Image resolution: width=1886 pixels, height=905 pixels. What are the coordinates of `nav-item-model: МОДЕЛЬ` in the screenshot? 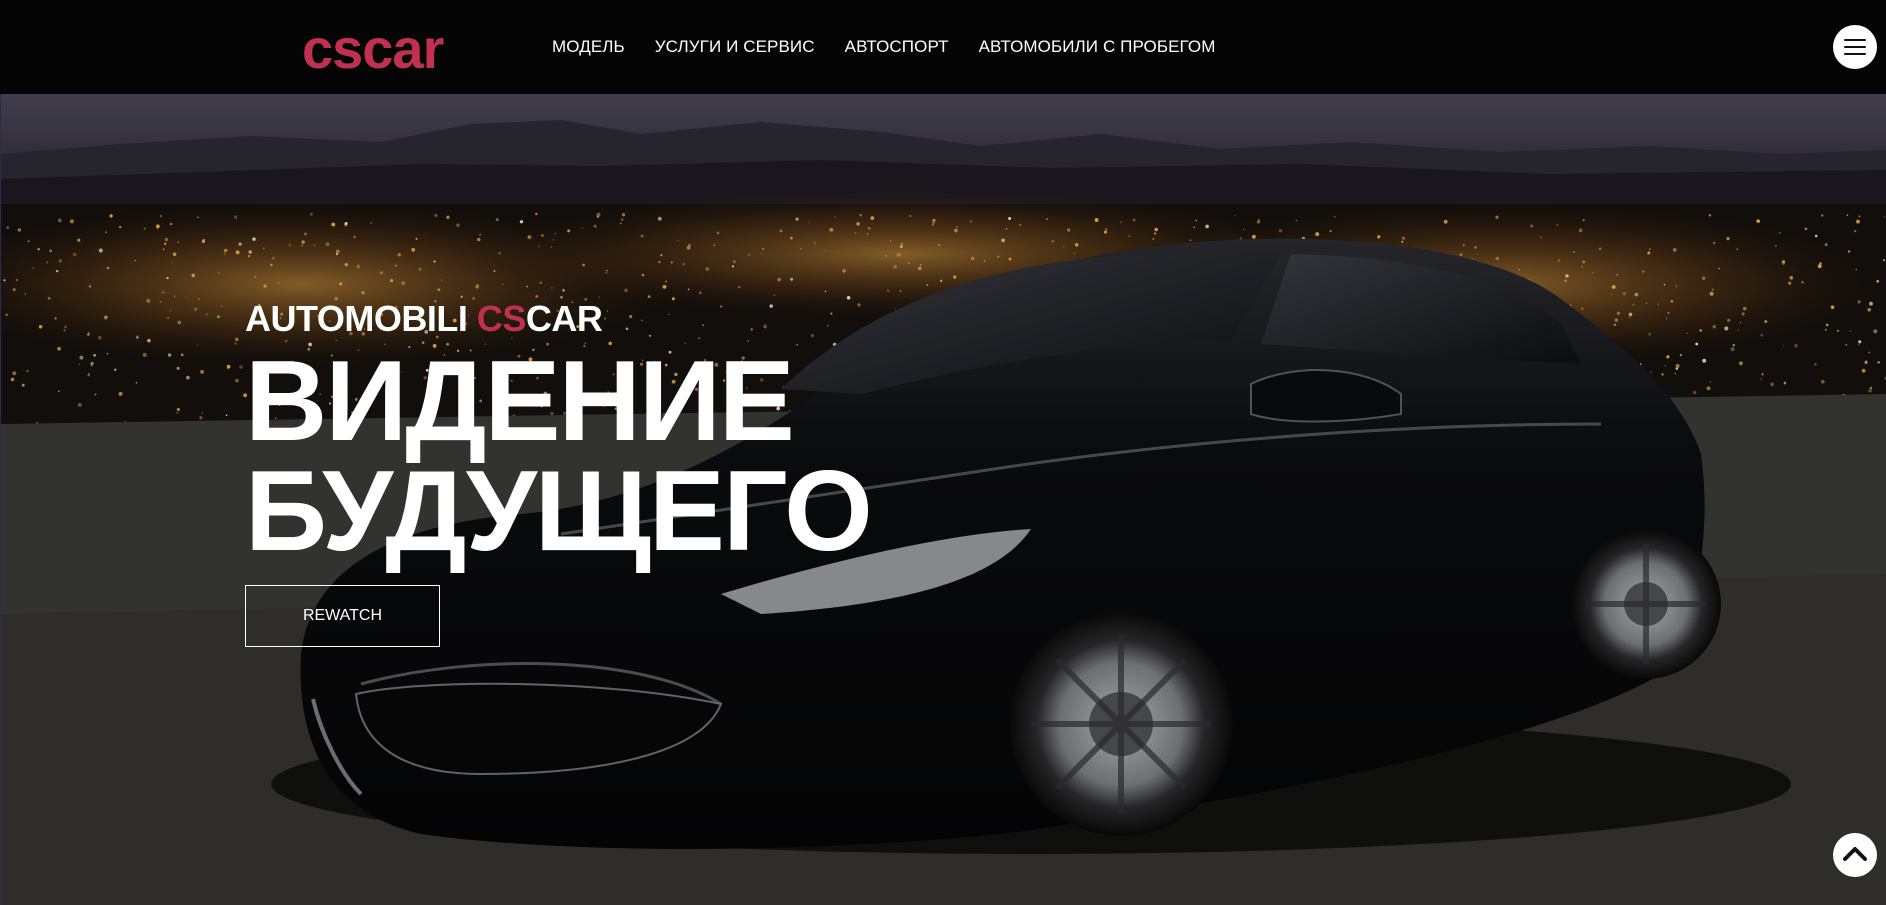 It's located at (588, 47).